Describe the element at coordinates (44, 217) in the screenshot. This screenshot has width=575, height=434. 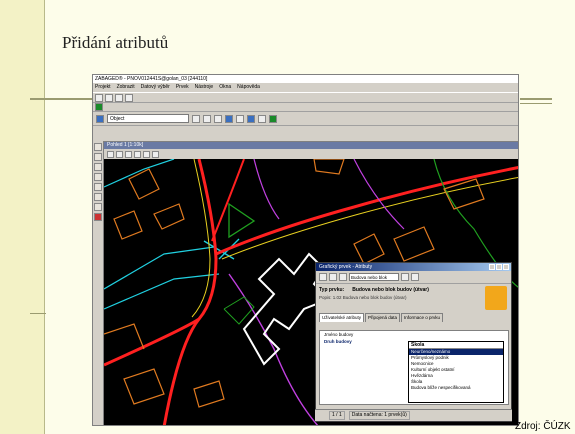
I see `vertical-rule` at that location.